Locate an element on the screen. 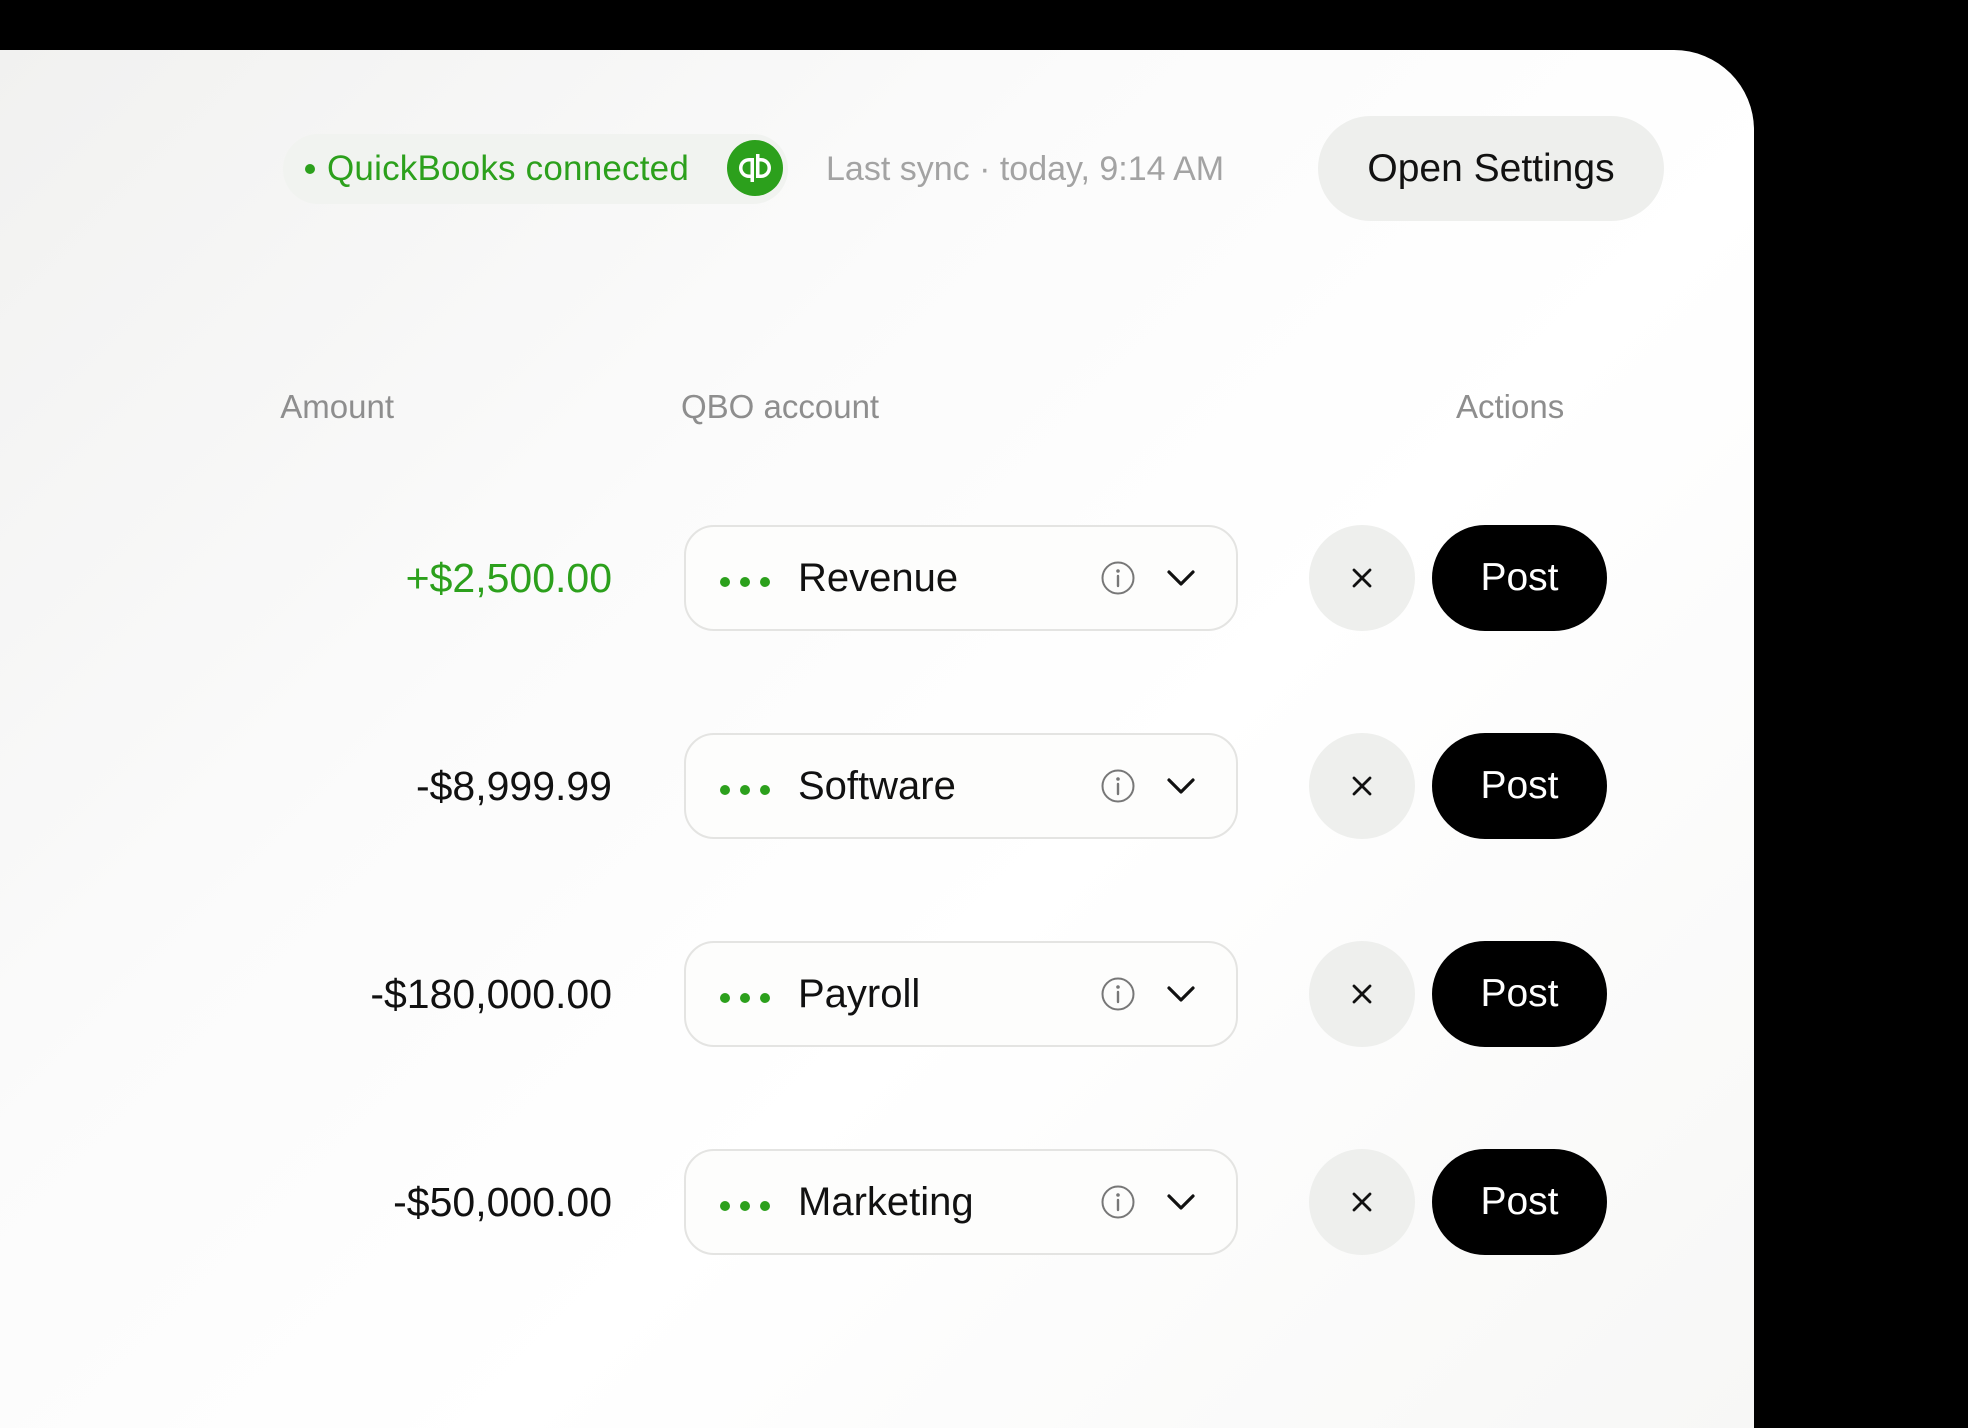 The image size is (1968, 1428). amount-cell: -$8,999.99 is located at coordinates (513, 786).